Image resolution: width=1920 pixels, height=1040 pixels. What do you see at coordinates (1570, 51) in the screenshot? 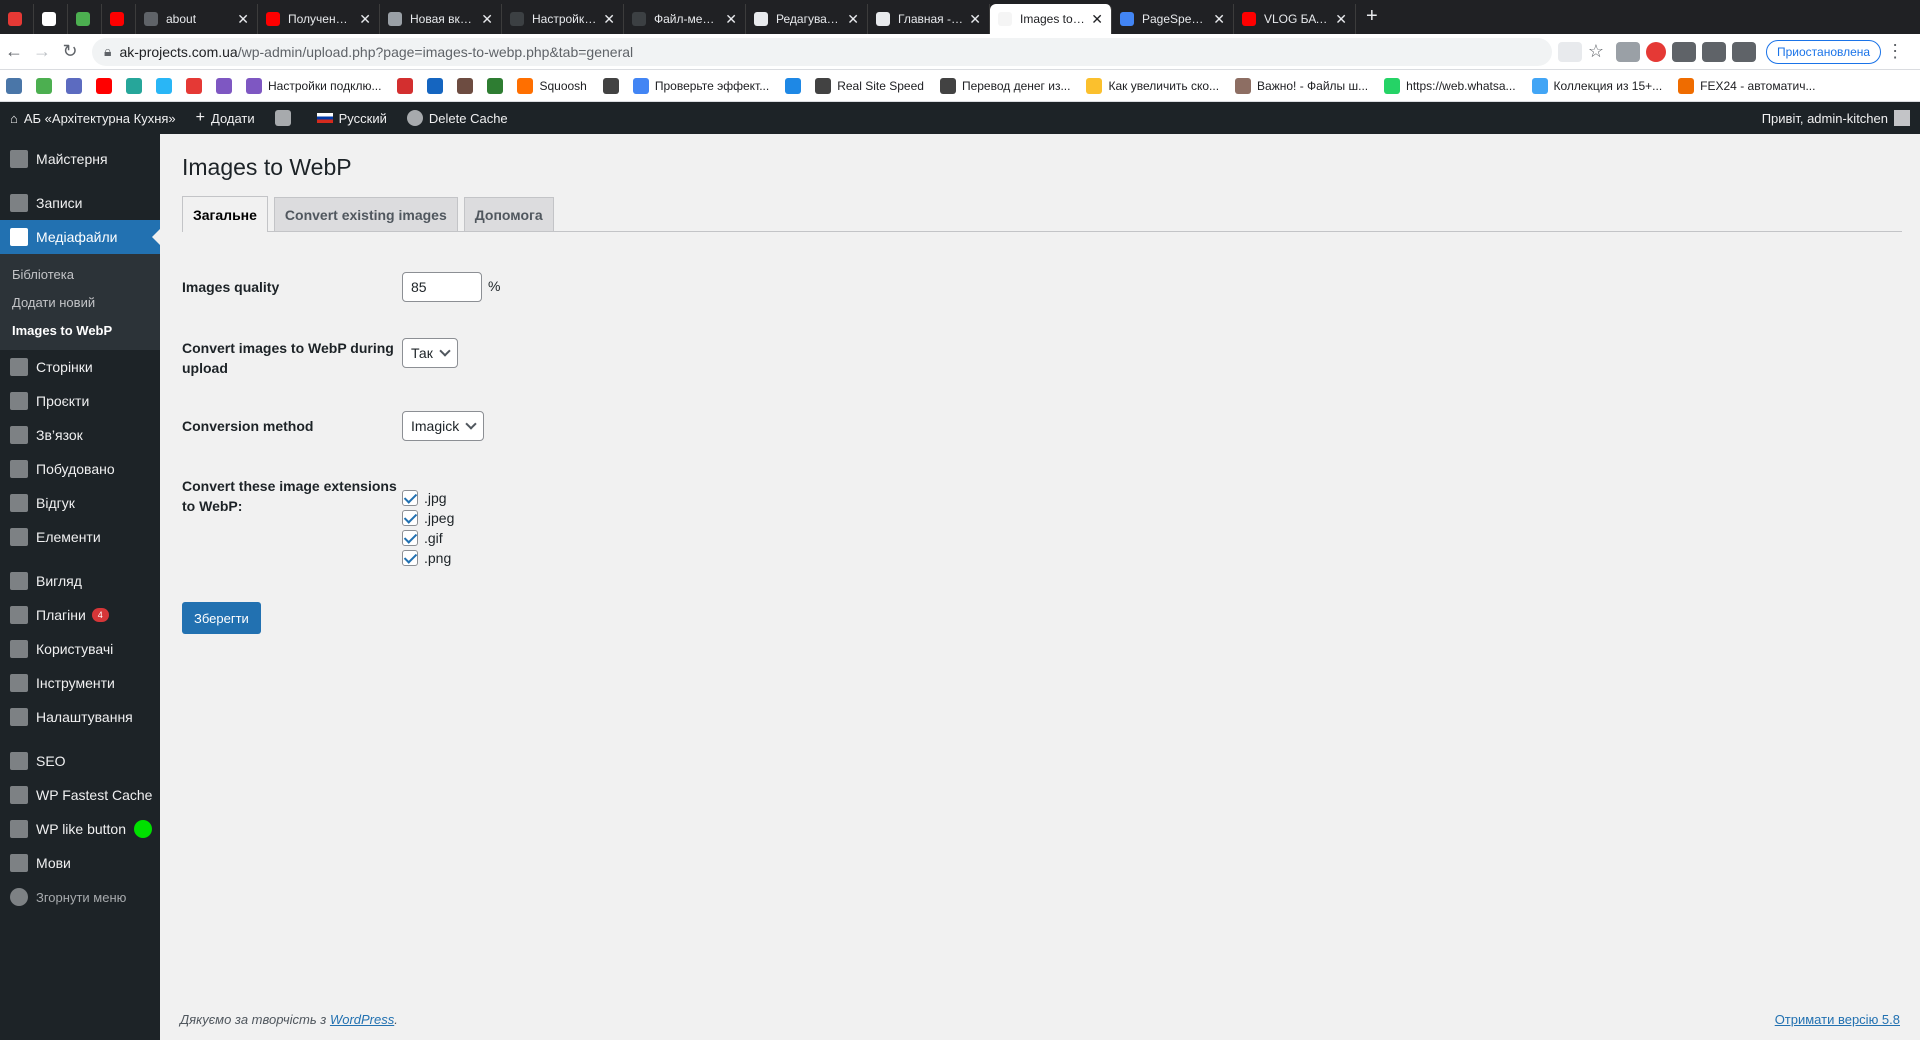
I see `translate-icon` at bounding box center [1570, 51].